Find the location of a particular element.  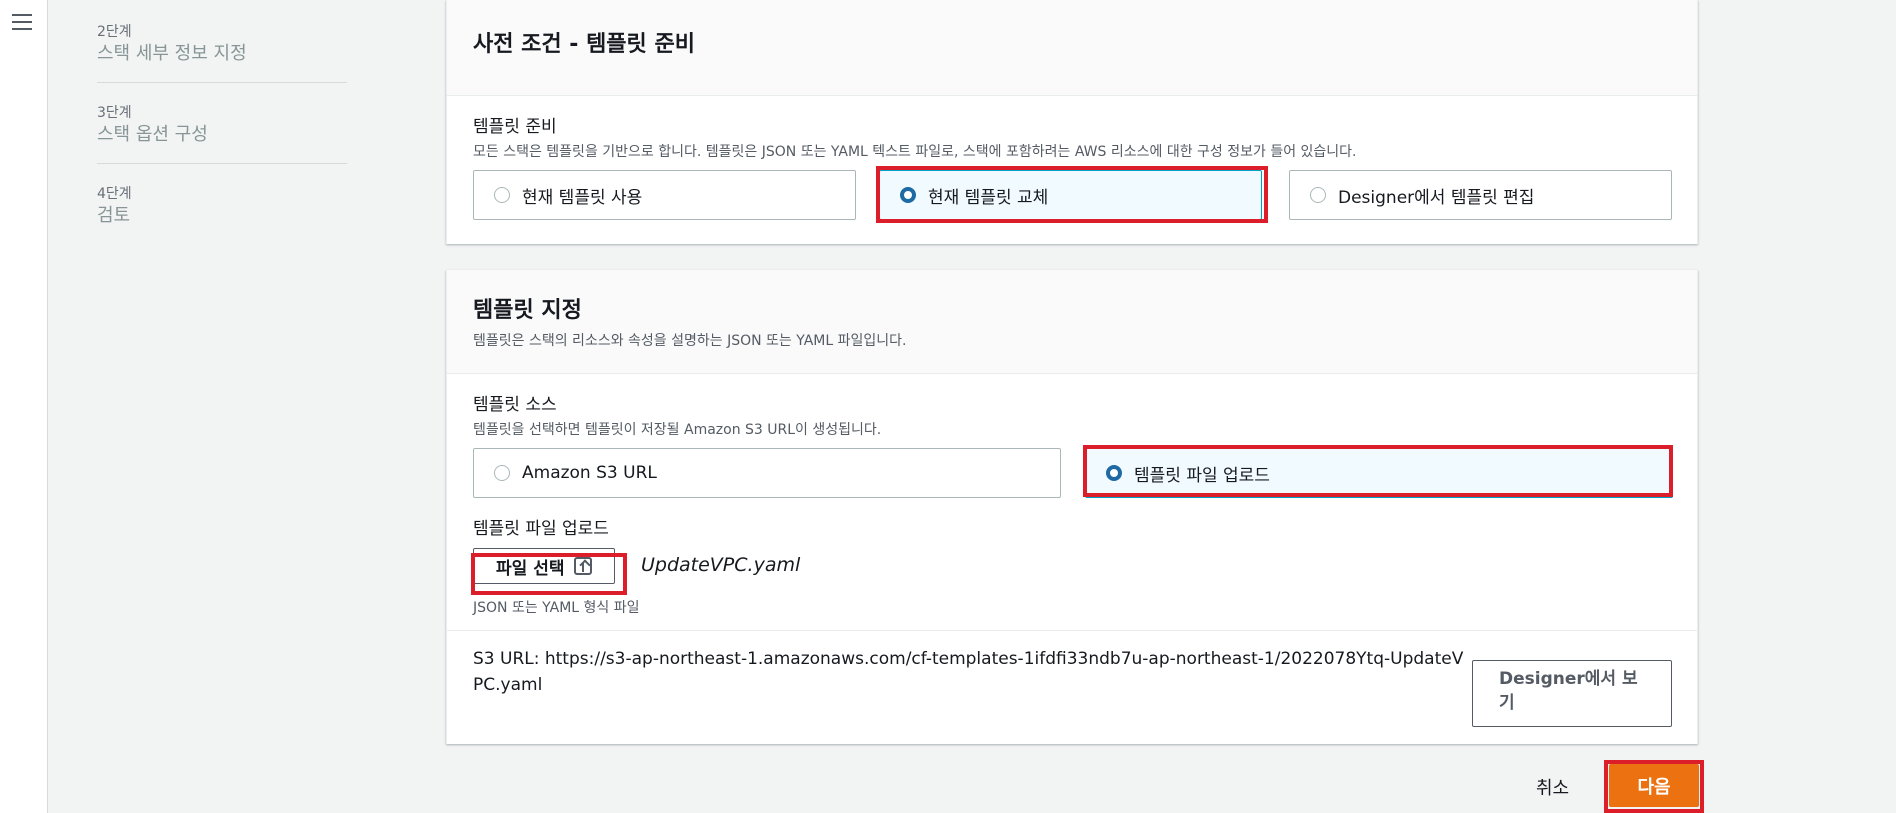

button-label: 파일 선택 is located at coordinates (530, 568).